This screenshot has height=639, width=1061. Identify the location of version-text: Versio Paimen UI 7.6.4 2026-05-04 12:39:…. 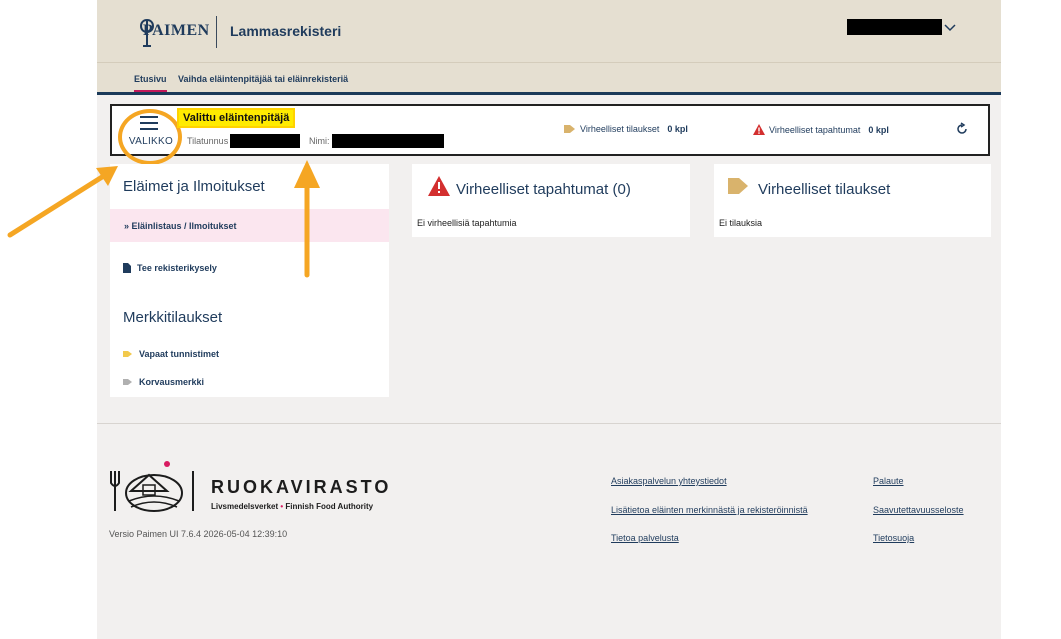
(198, 534).